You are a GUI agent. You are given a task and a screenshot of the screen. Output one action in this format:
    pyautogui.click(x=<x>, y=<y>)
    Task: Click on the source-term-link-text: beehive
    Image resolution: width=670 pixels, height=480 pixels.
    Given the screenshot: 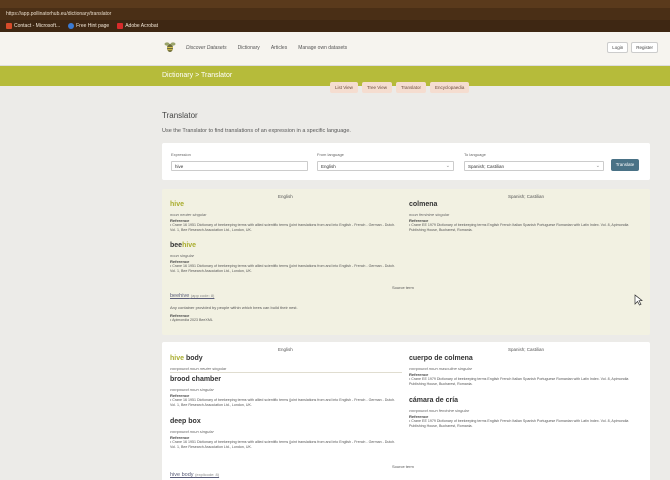 What is the action you would take?
    pyautogui.click(x=179, y=296)
    